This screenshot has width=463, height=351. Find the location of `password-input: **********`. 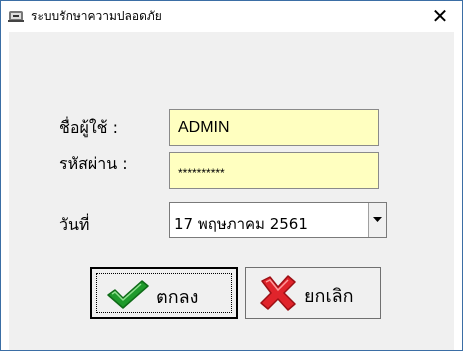

password-input: ********** is located at coordinates (274, 170).